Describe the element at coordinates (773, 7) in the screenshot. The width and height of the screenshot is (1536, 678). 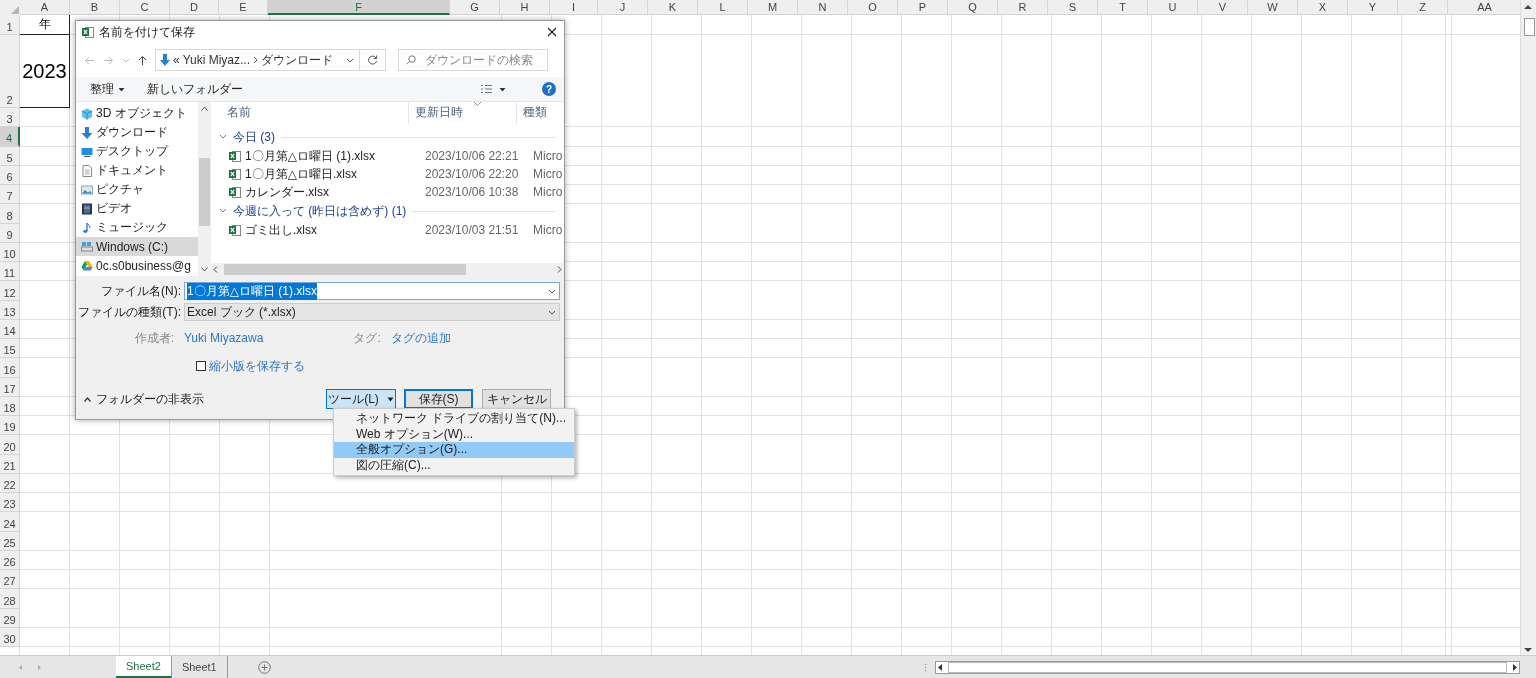
I see `column-header: M` at that location.